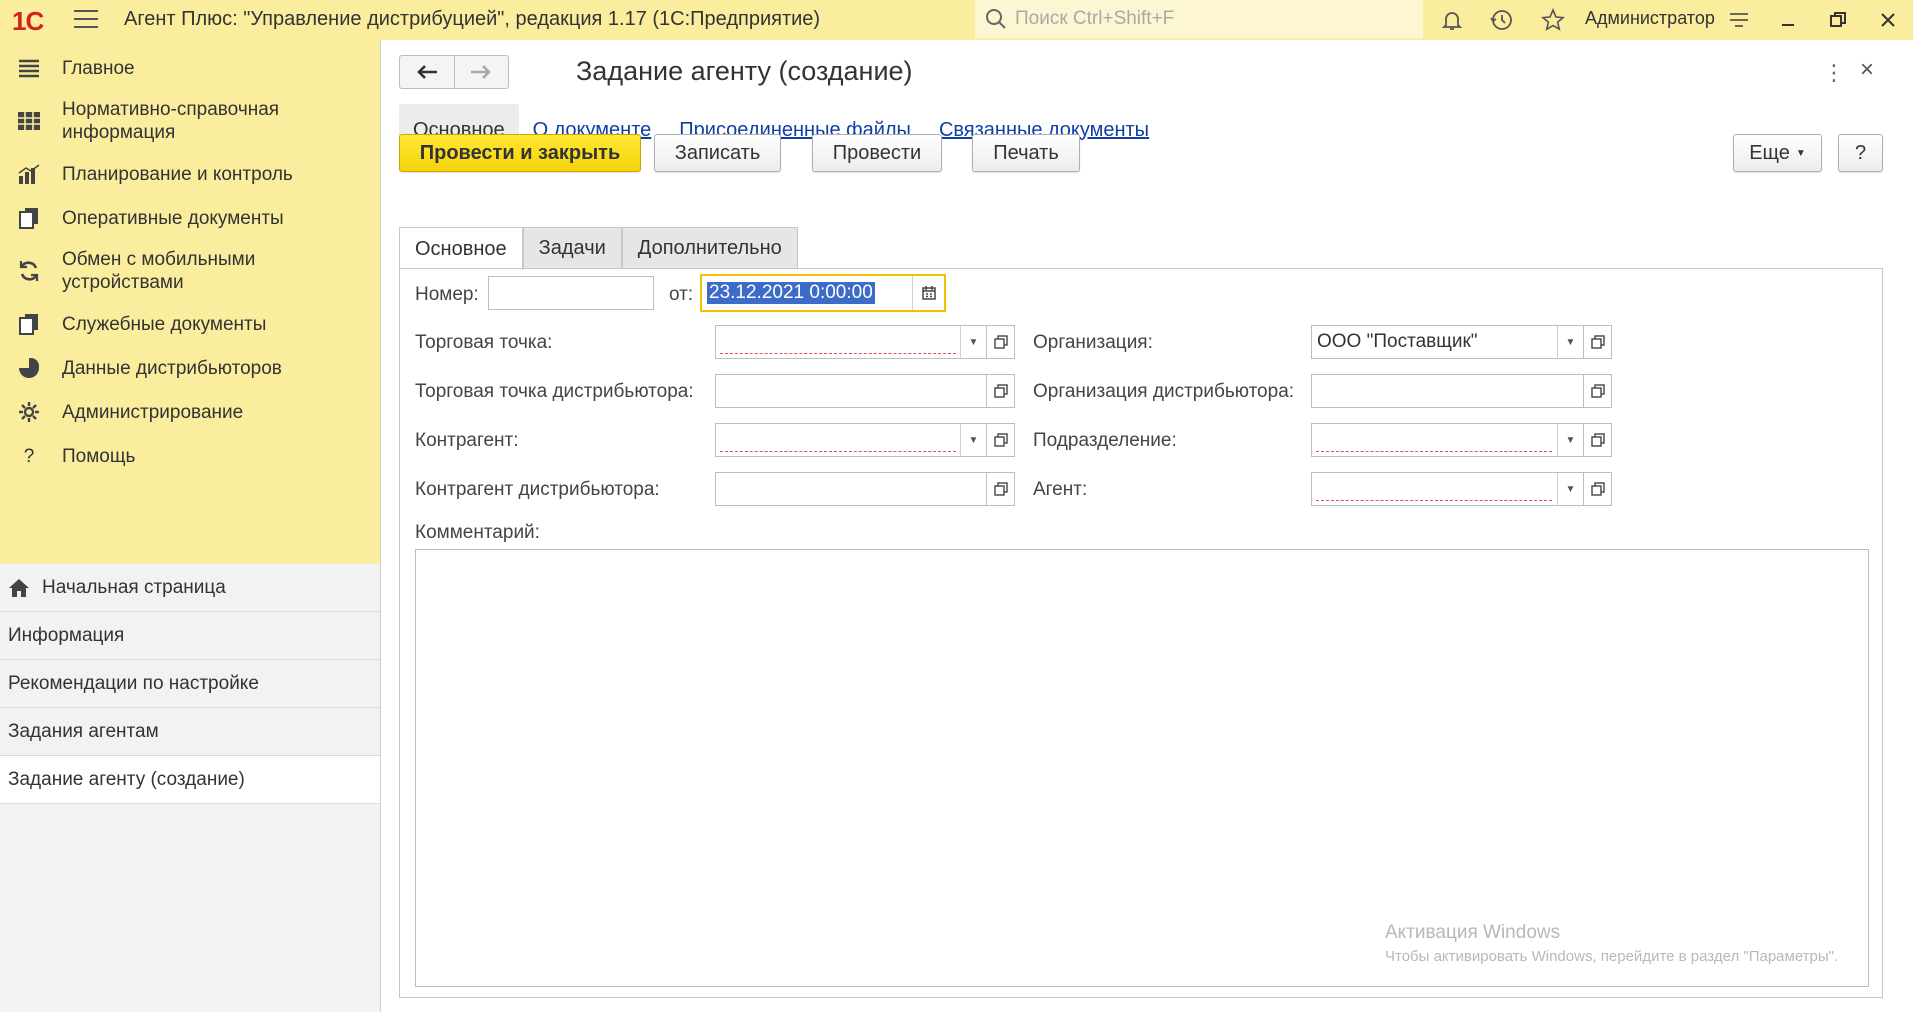 The height and width of the screenshot is (1012, 1913). Describe the element at coordinates (29, 68) in the screenshot. I see `list-icon` at that location.